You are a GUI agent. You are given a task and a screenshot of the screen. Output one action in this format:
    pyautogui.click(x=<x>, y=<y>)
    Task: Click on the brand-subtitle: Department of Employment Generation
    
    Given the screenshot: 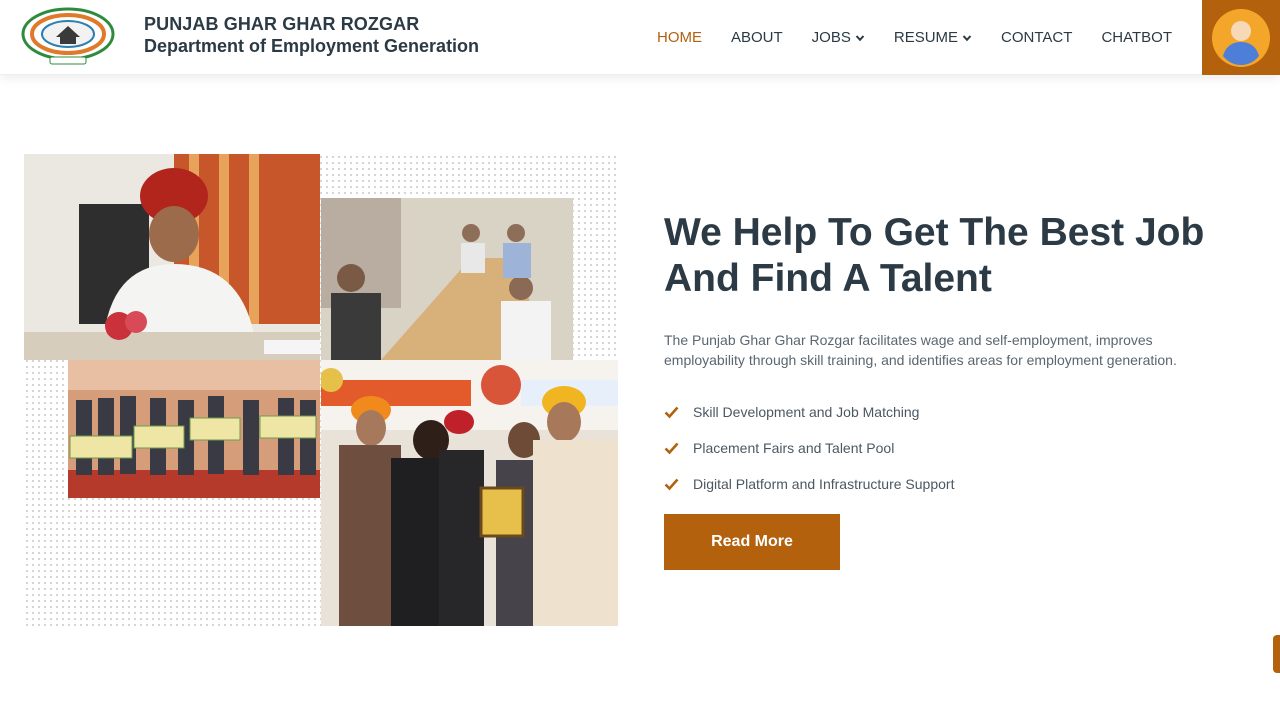 What is the action you would take?
    pyautogui.click(x=312, y=46)
    